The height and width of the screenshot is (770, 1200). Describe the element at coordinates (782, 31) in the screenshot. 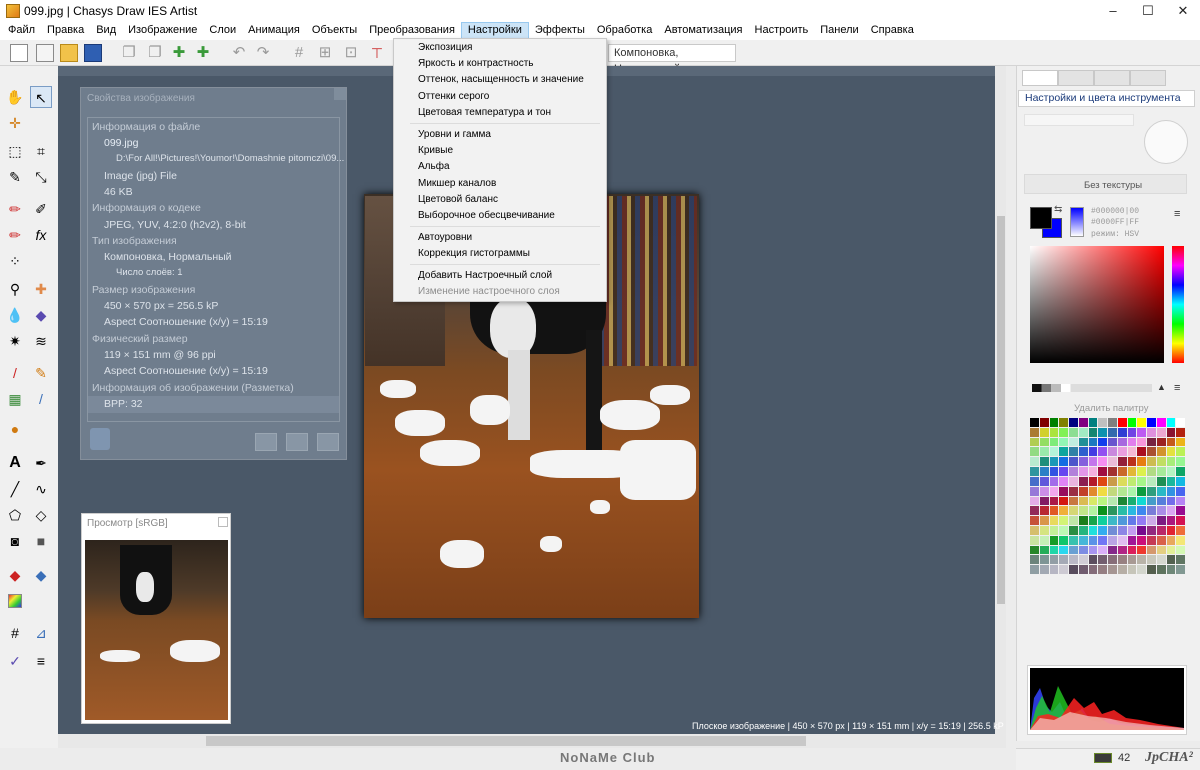

I see `menu-customize: Настроить` at that location.